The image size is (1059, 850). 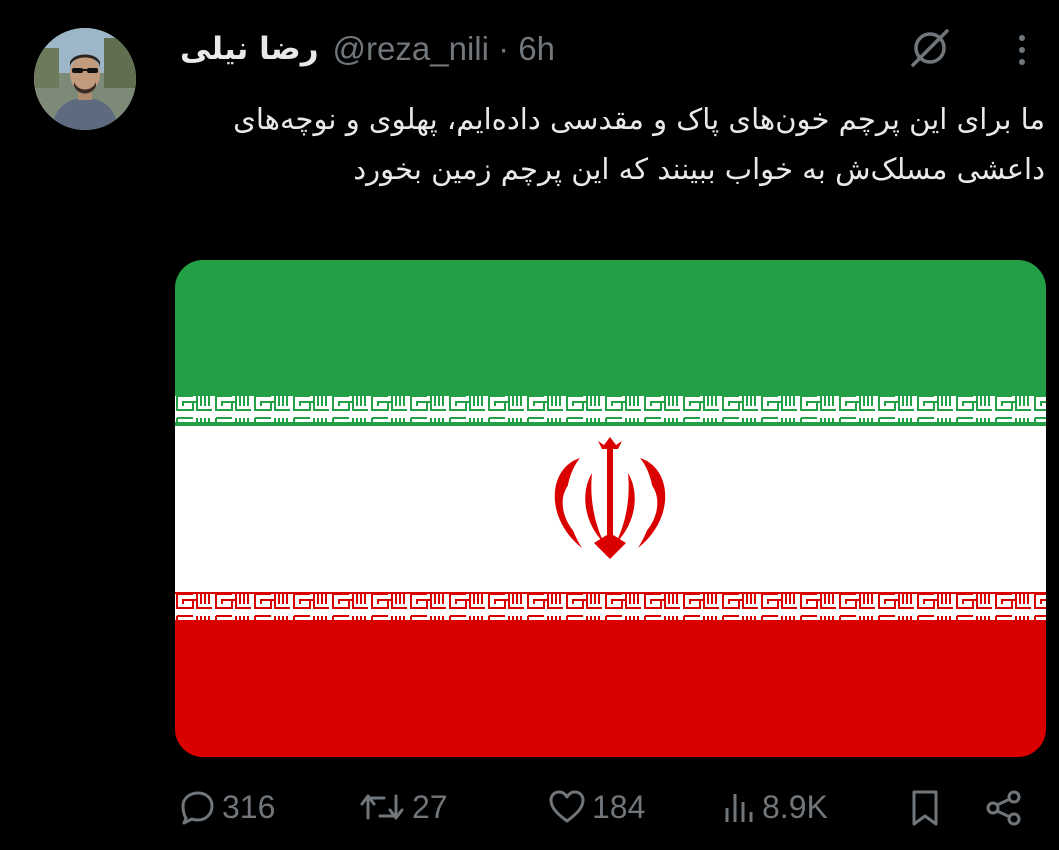 I want to click on handle-text: @reza_nili, so click(x=410, y=48).